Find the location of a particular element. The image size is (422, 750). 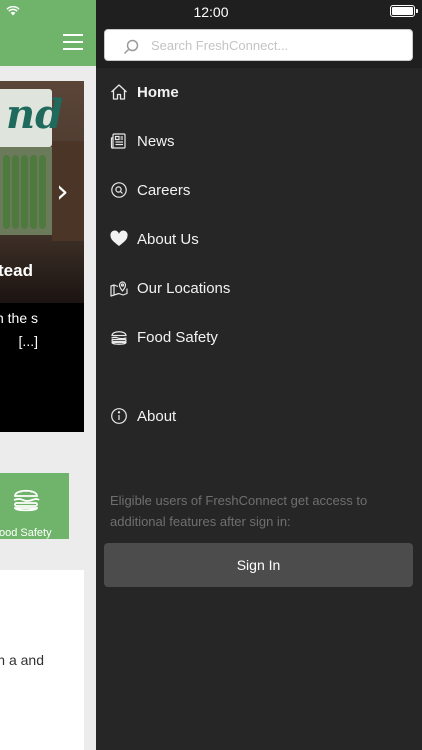

nav-item-label: Our Locations is located at coordinates (184, 288).